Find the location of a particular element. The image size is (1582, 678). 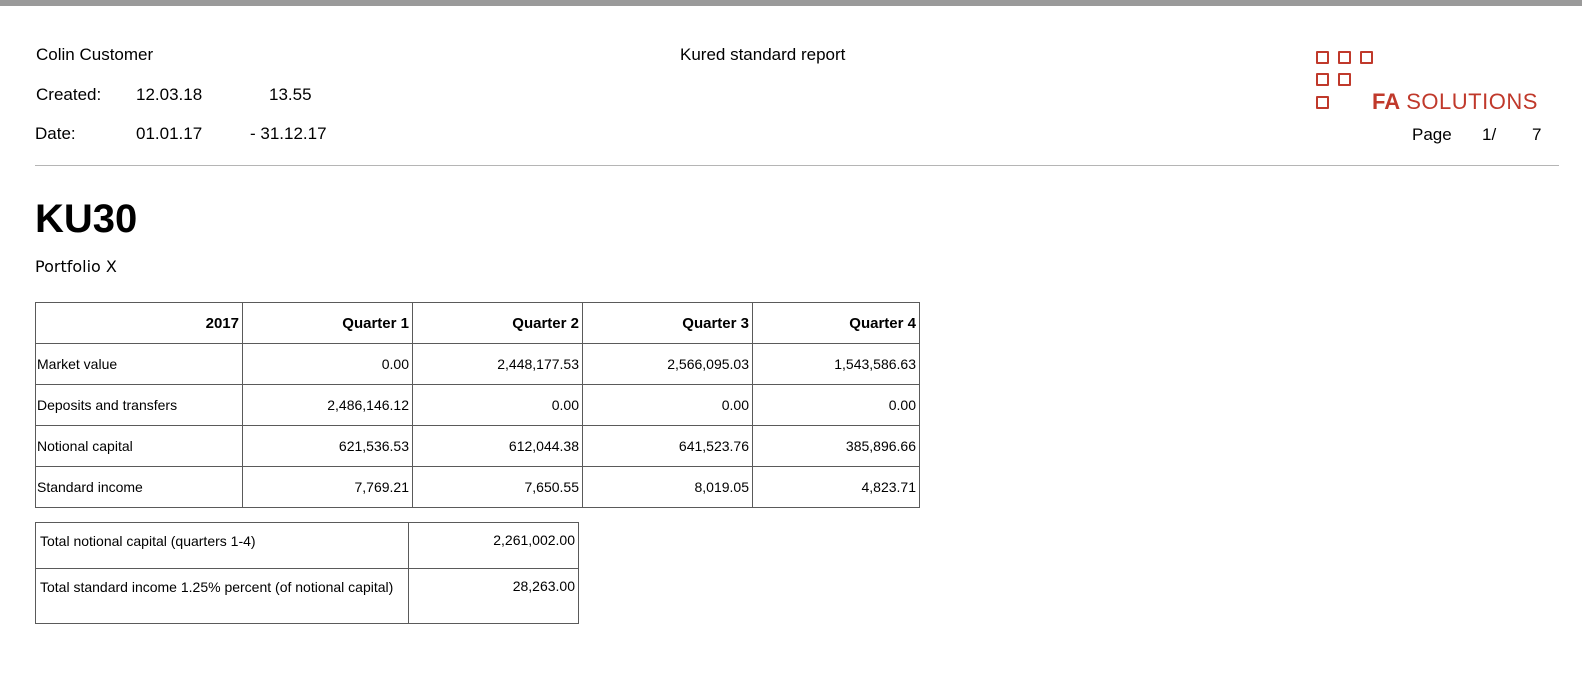

table-cell: 641,523.76 is located at coordinates (667, 446).